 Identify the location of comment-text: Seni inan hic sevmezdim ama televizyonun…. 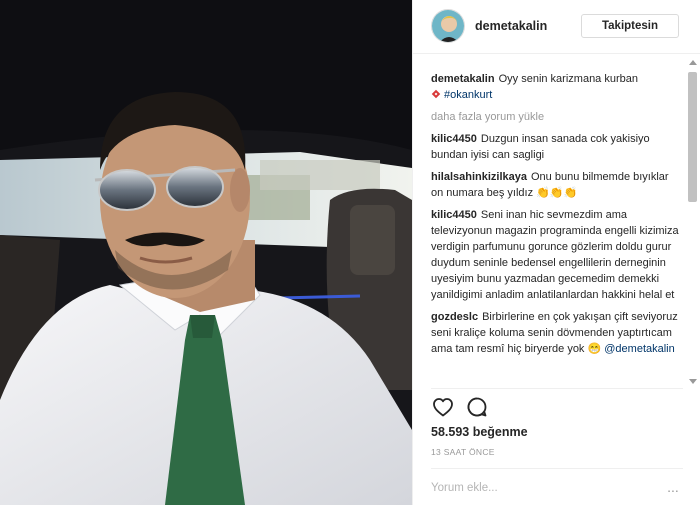
(555, 255).